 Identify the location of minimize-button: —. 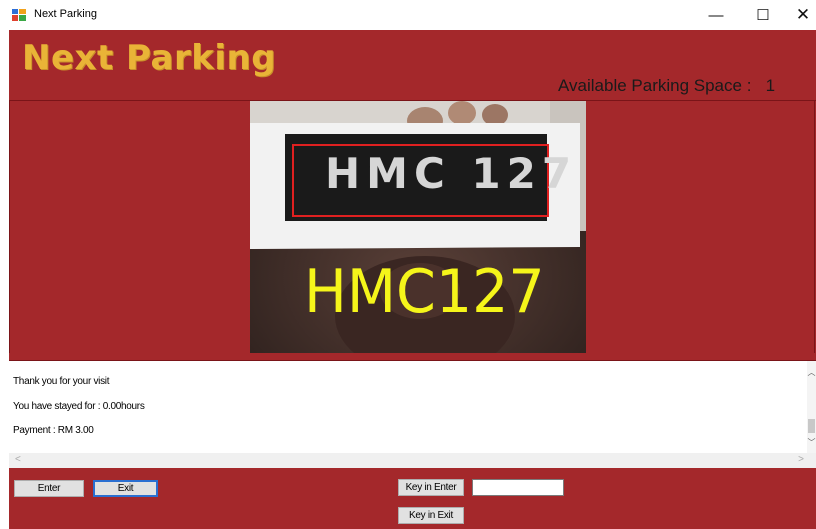
(716, 15).